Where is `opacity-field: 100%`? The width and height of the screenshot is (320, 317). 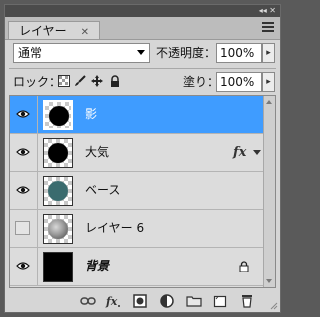 opacity-field: 100% is located at coordinates (239, 53).